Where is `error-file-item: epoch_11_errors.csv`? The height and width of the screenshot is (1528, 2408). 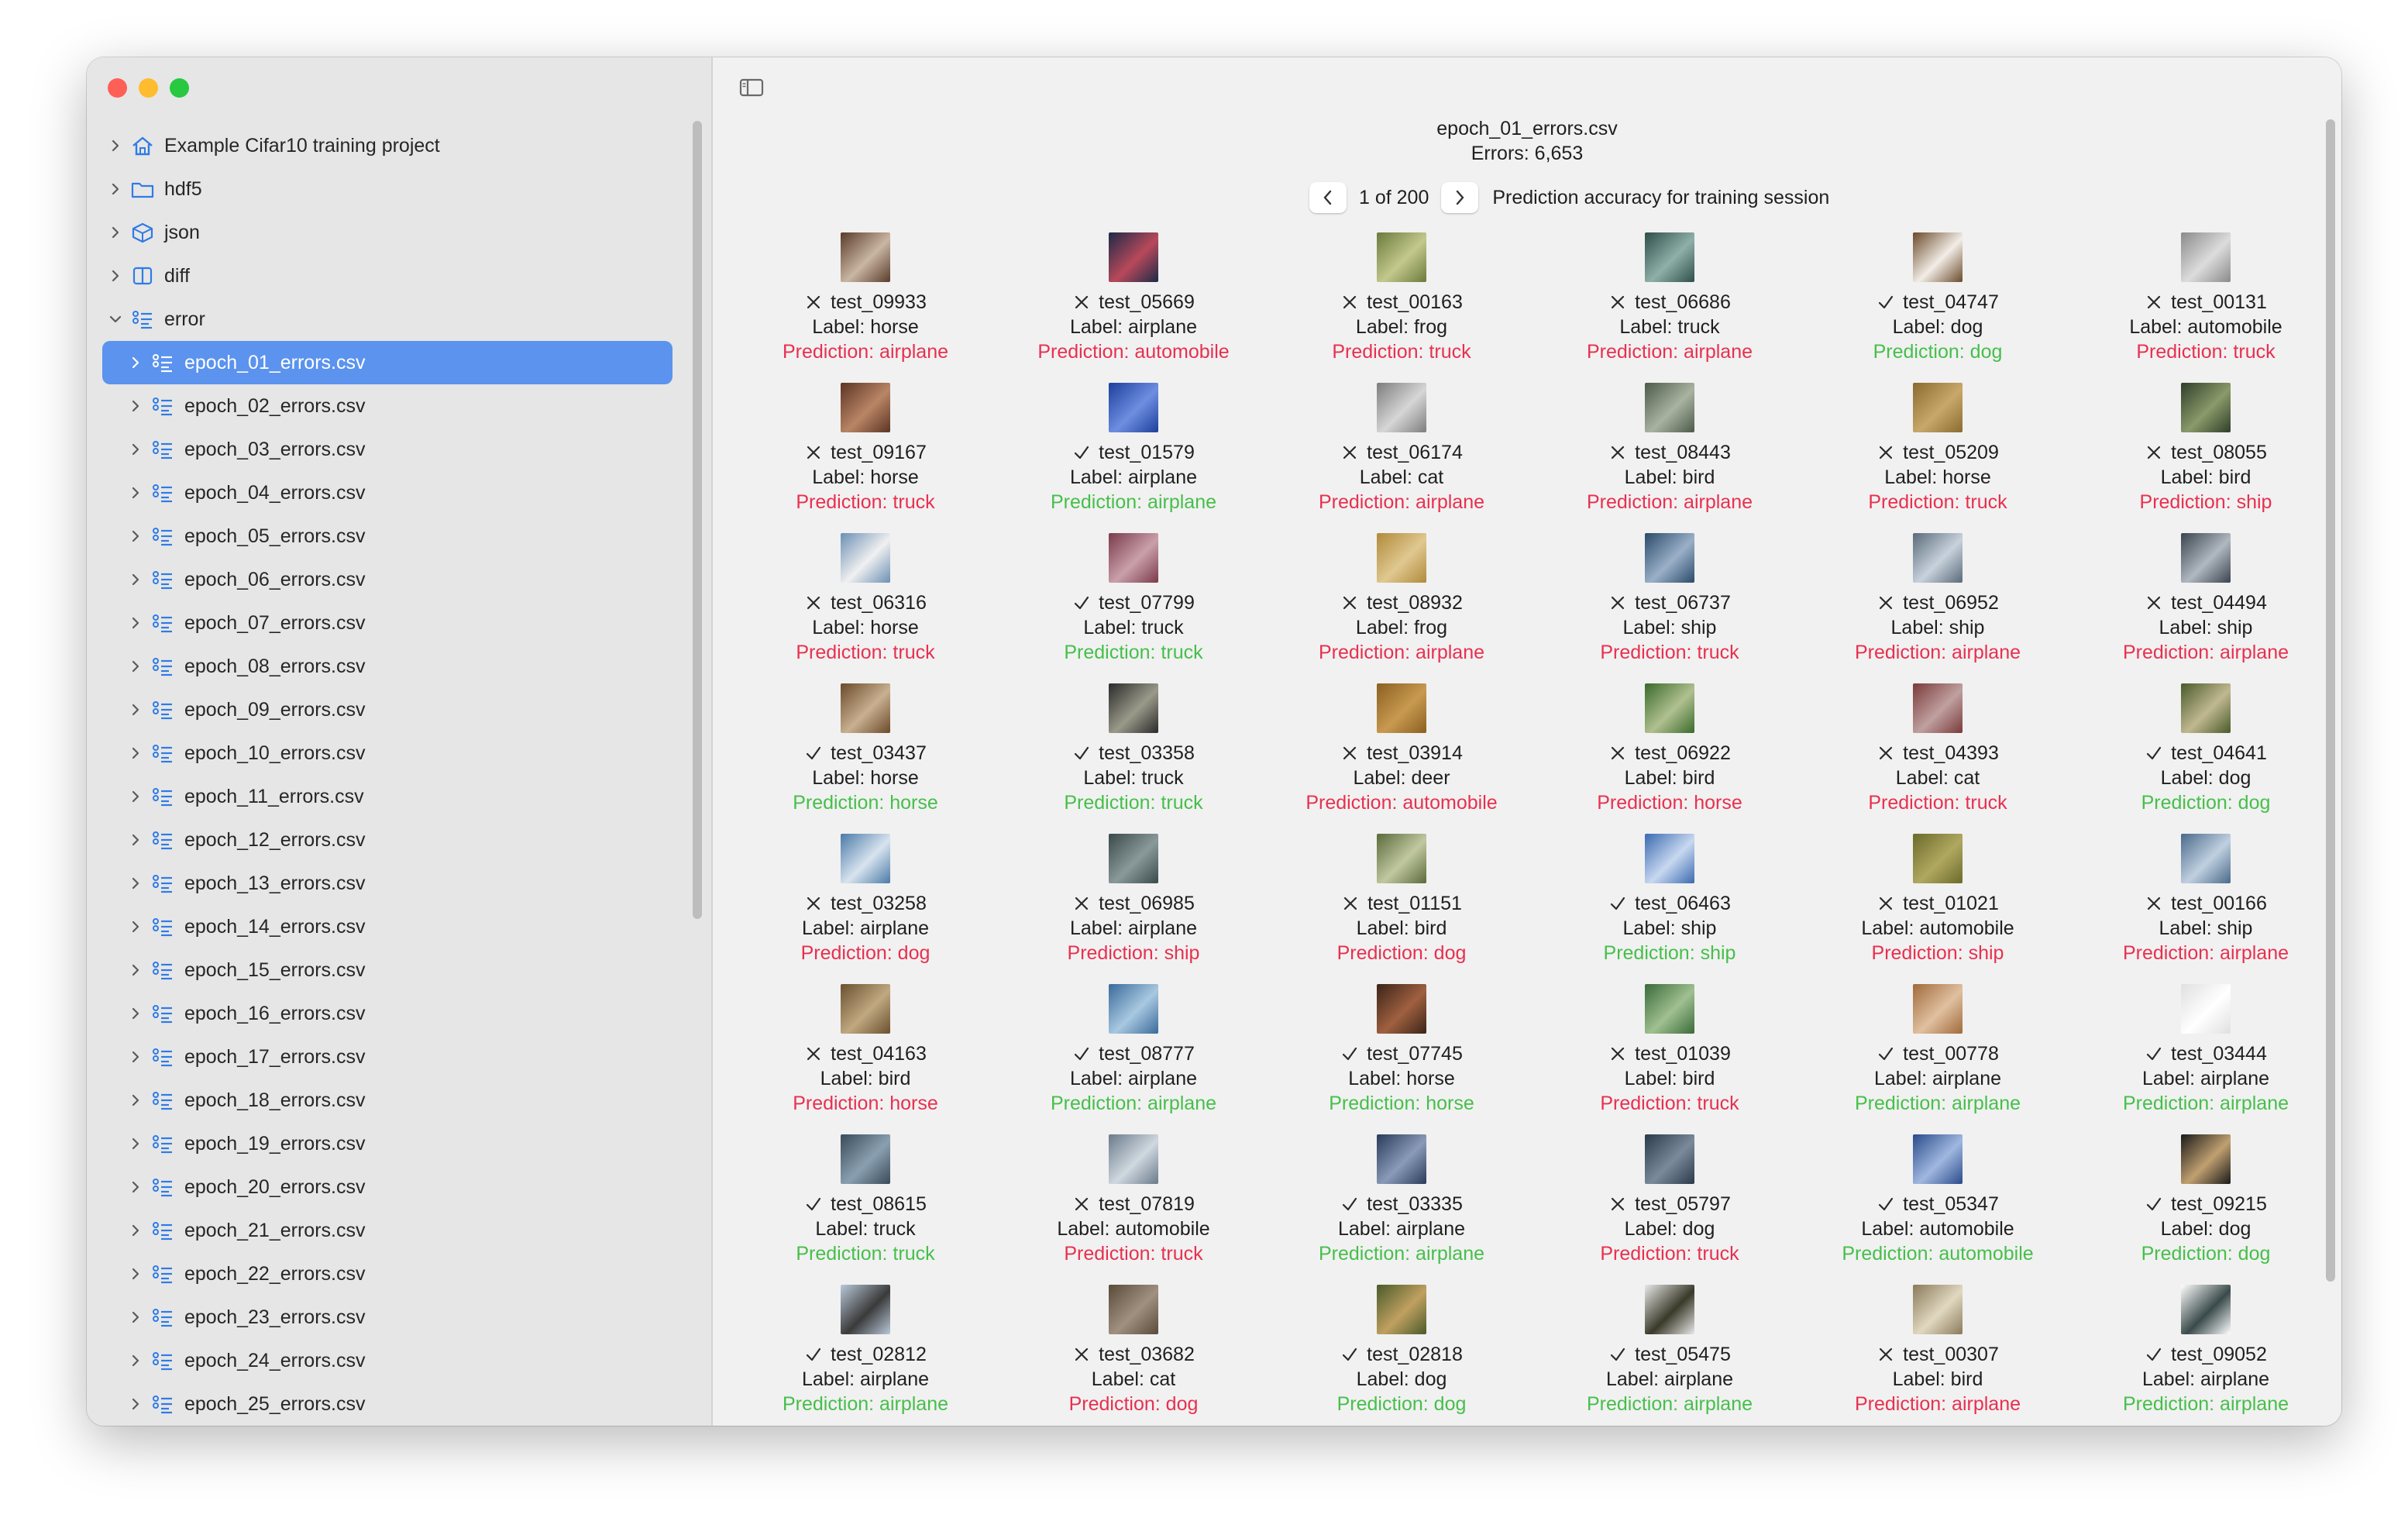
error-file-item: epoch_11_errors.csv is located at coordinates (389, 796).